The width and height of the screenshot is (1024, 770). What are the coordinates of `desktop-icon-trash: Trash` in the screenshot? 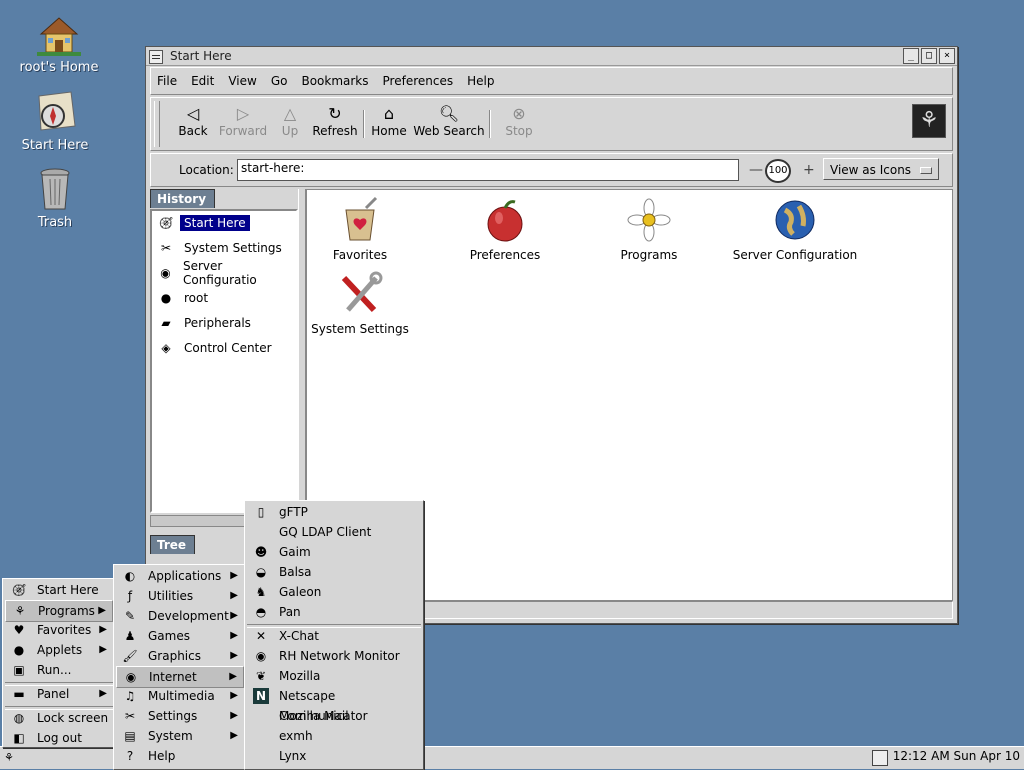 It's located at (55, 197).